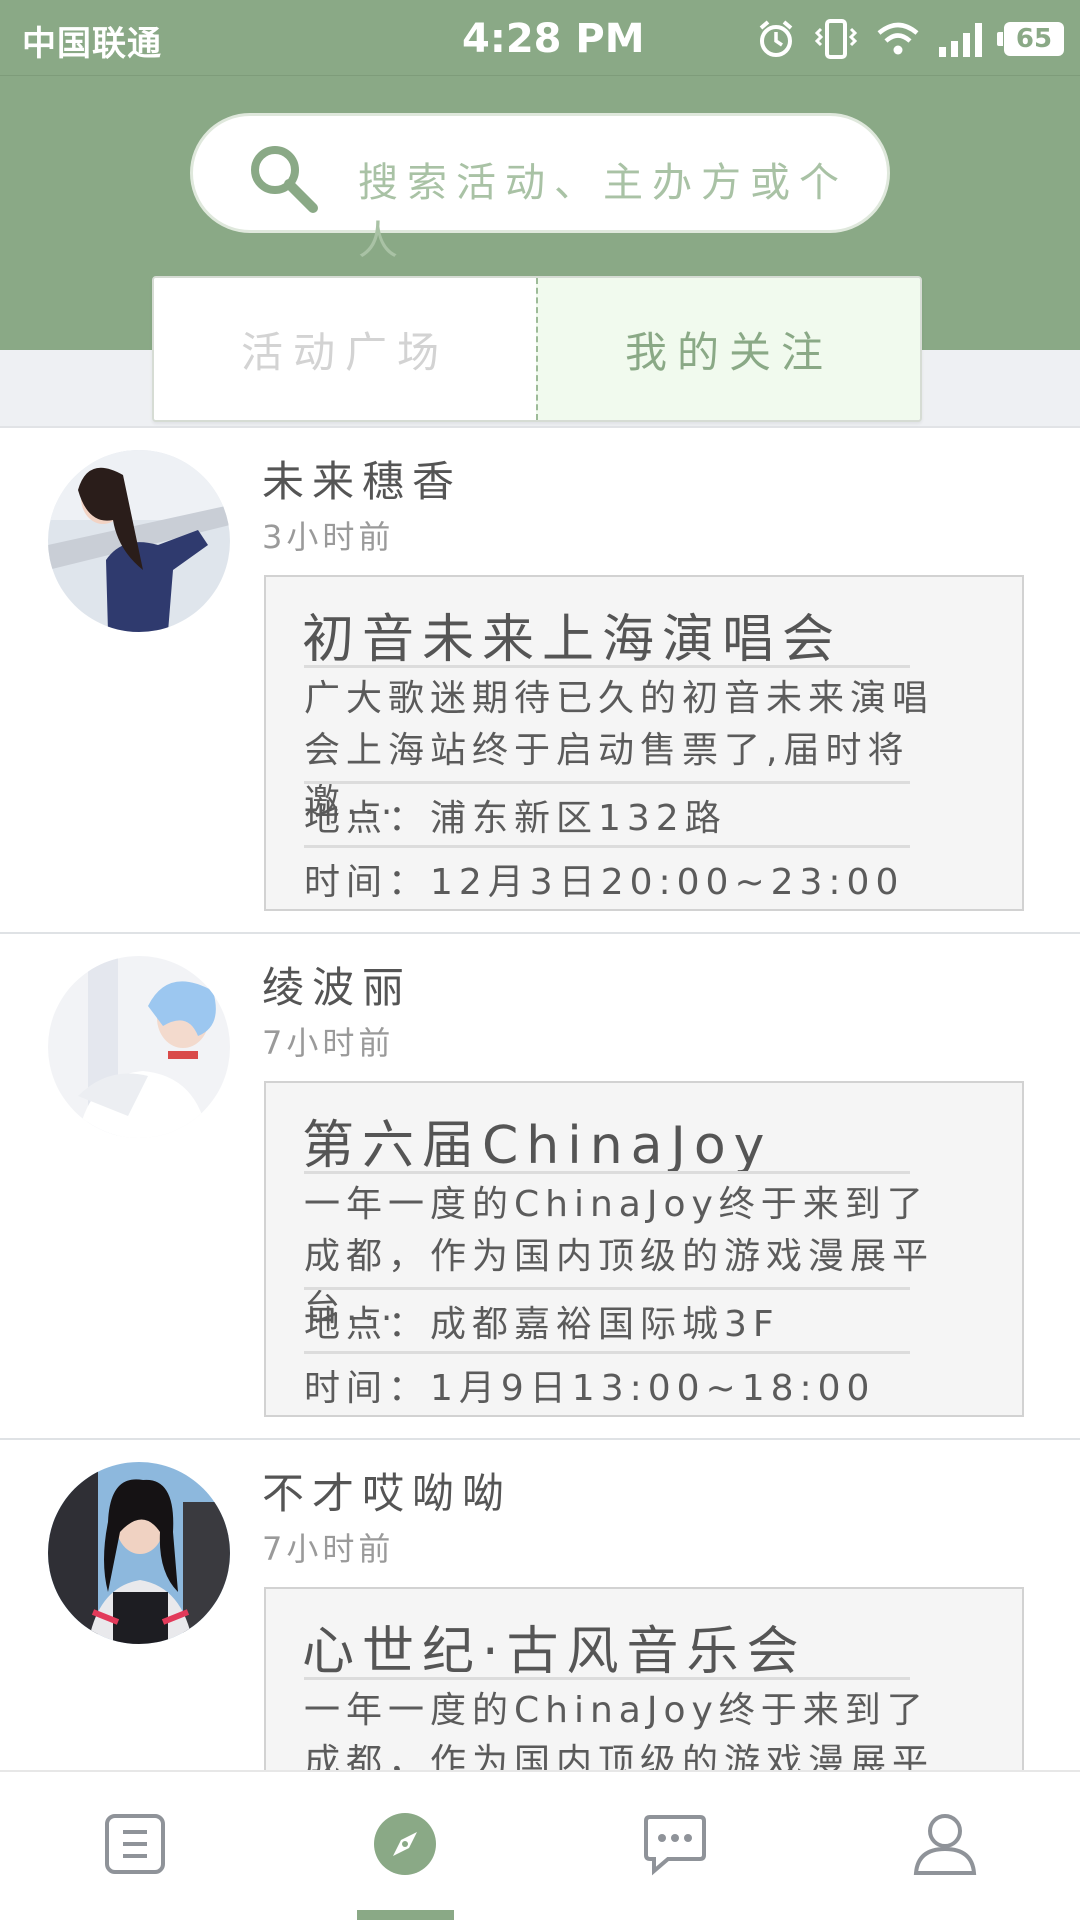 The image size is (1080, 1920). I want to click on status-icons: 65, so click(910, 39).